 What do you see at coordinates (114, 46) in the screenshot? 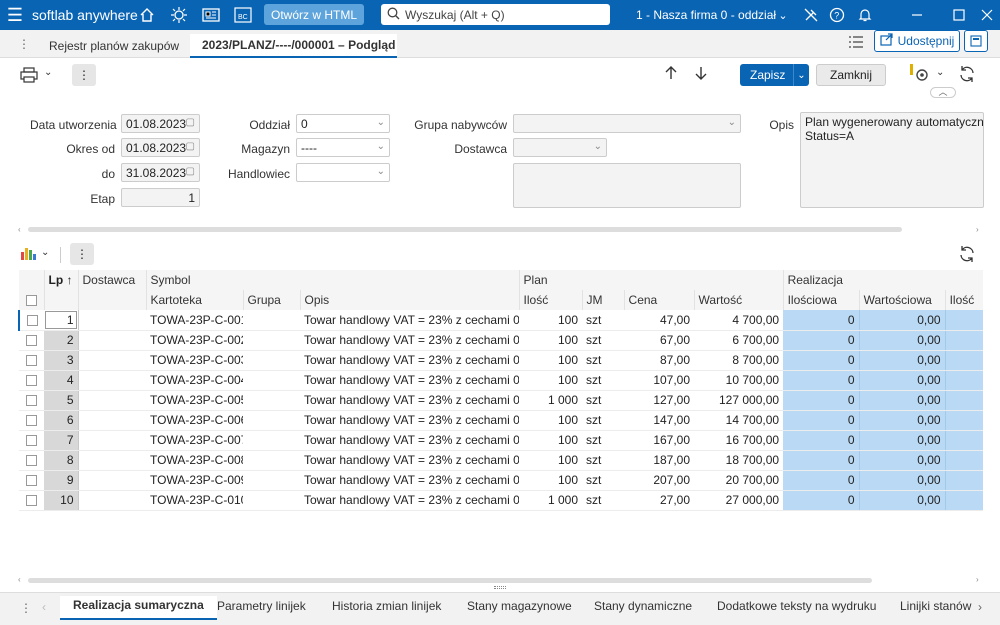
I see `tab-register: Rejestr planów zakupów` at bounding box center [114, 46].